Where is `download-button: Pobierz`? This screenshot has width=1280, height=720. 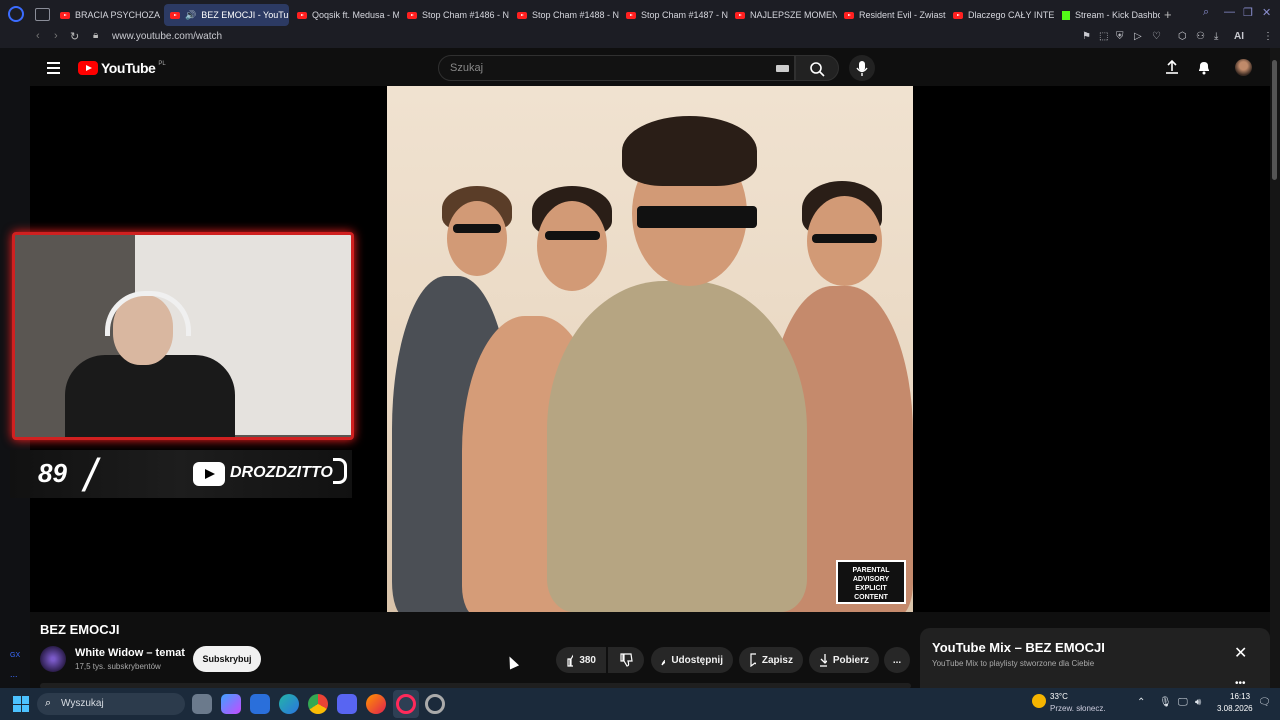
download-button: Pobierz is located at coordinates (844, 660).